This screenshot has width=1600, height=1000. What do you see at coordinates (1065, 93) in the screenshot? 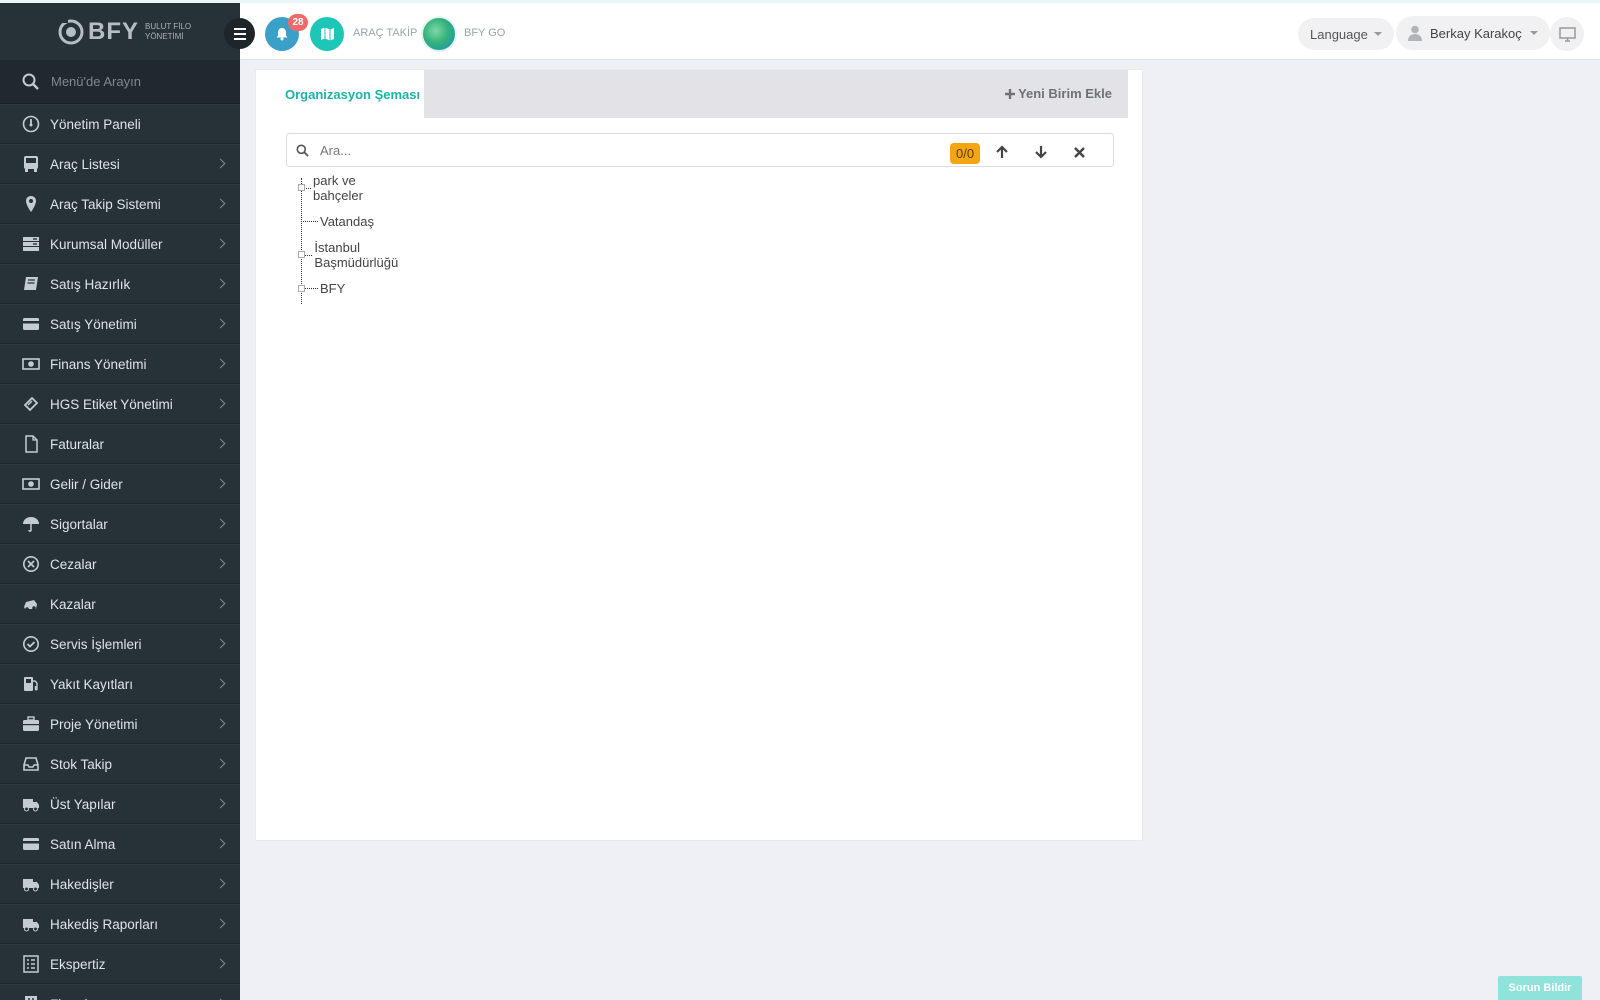
I see `add-unit-label: Yeni Birim Ekle` at bounding box center [1065, 93].